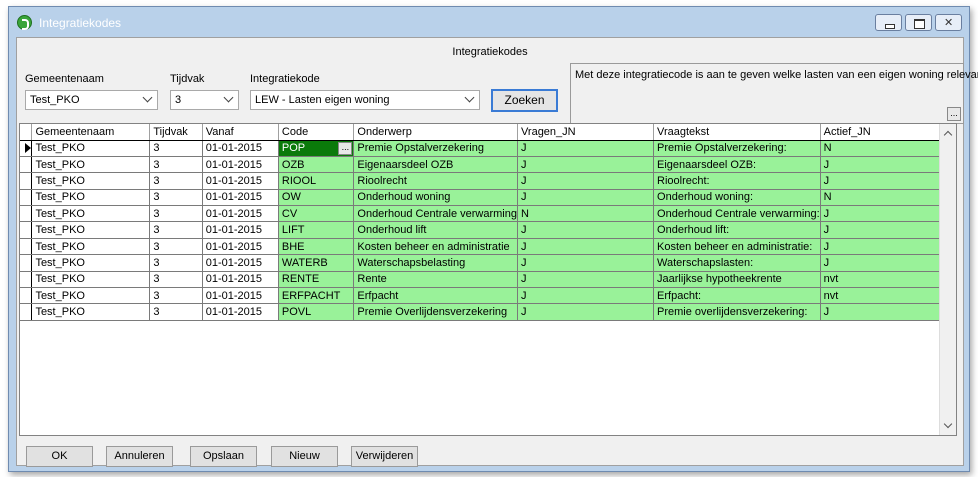 Image resolution: width=978 pixels, height=477 pixels. Describe the element at coordinates (304, 456) in the screenshot. I see `new-button: Nieuw` at that location.